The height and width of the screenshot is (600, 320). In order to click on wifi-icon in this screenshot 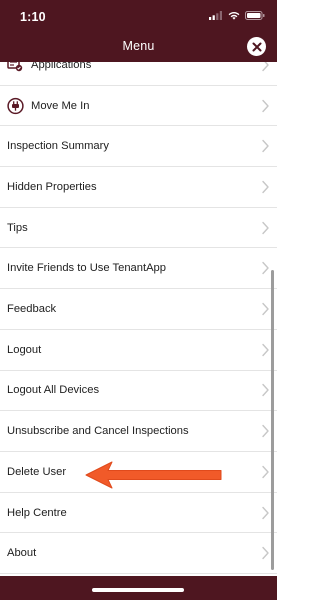, I will do `click(234, 15)`.